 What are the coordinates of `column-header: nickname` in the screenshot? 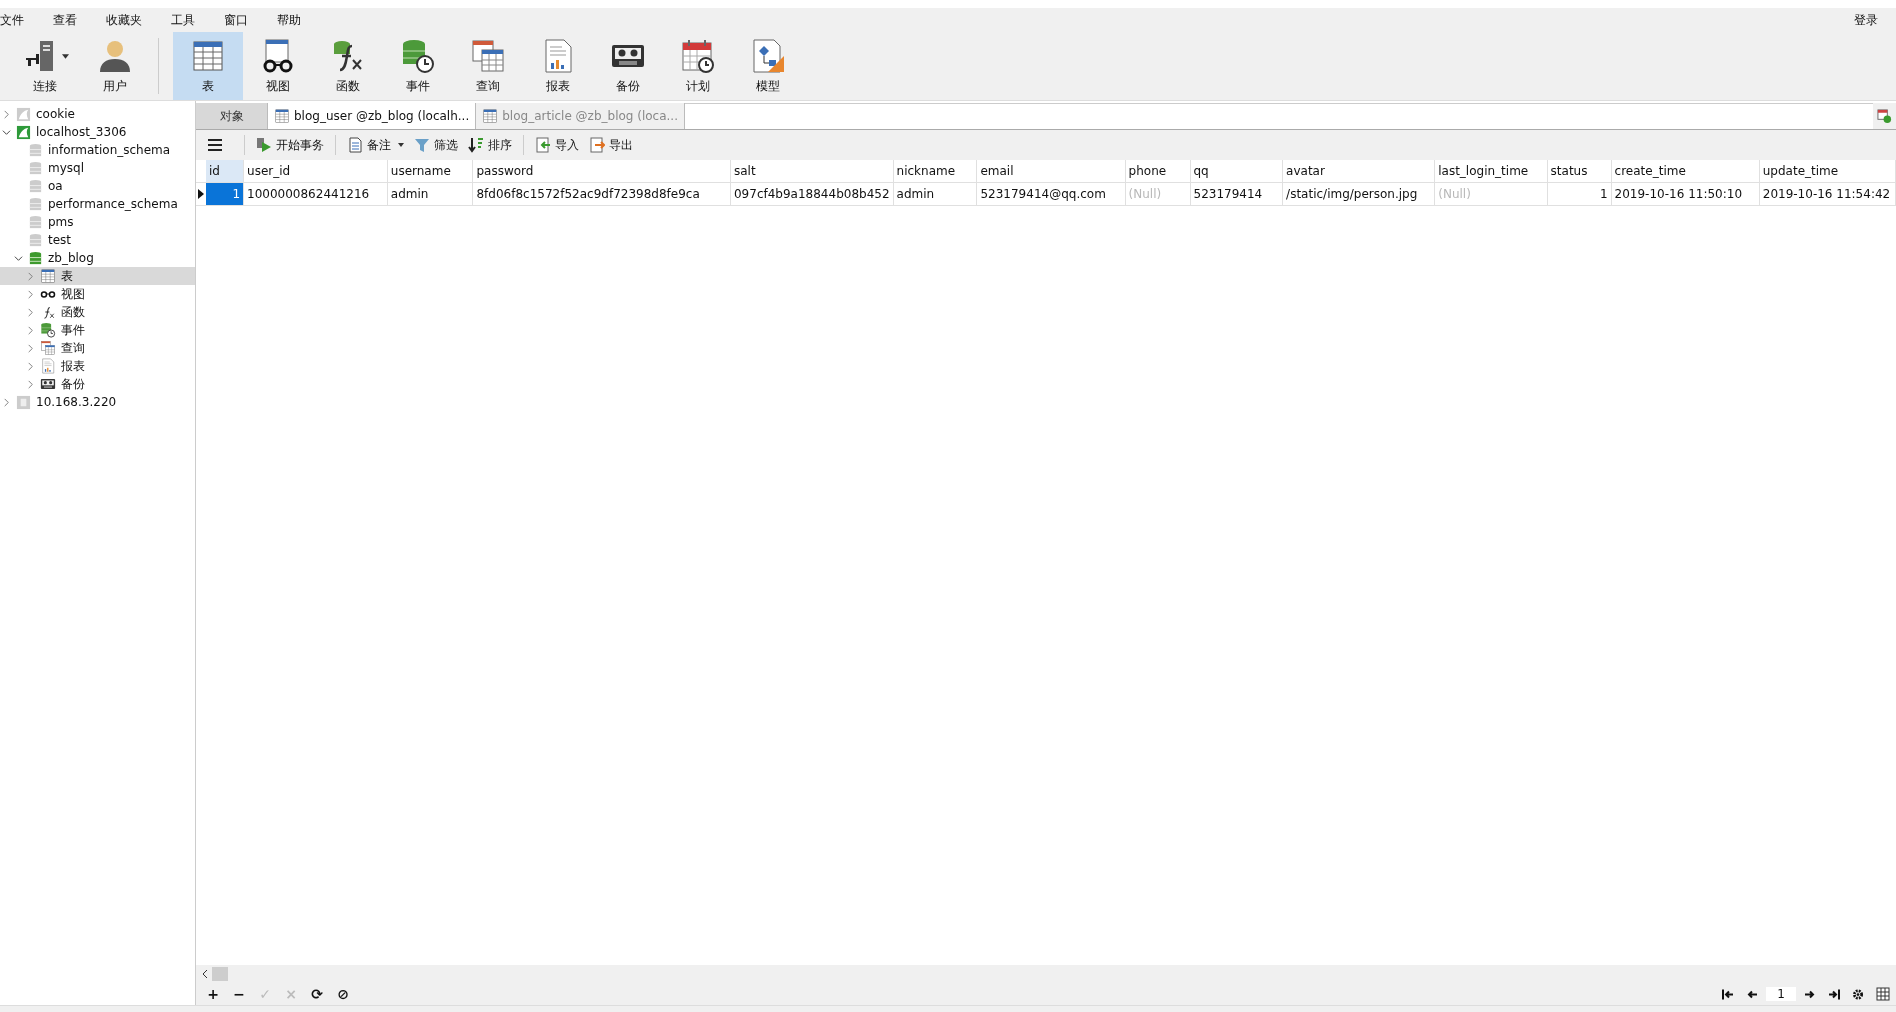 It's located at (935, 171).